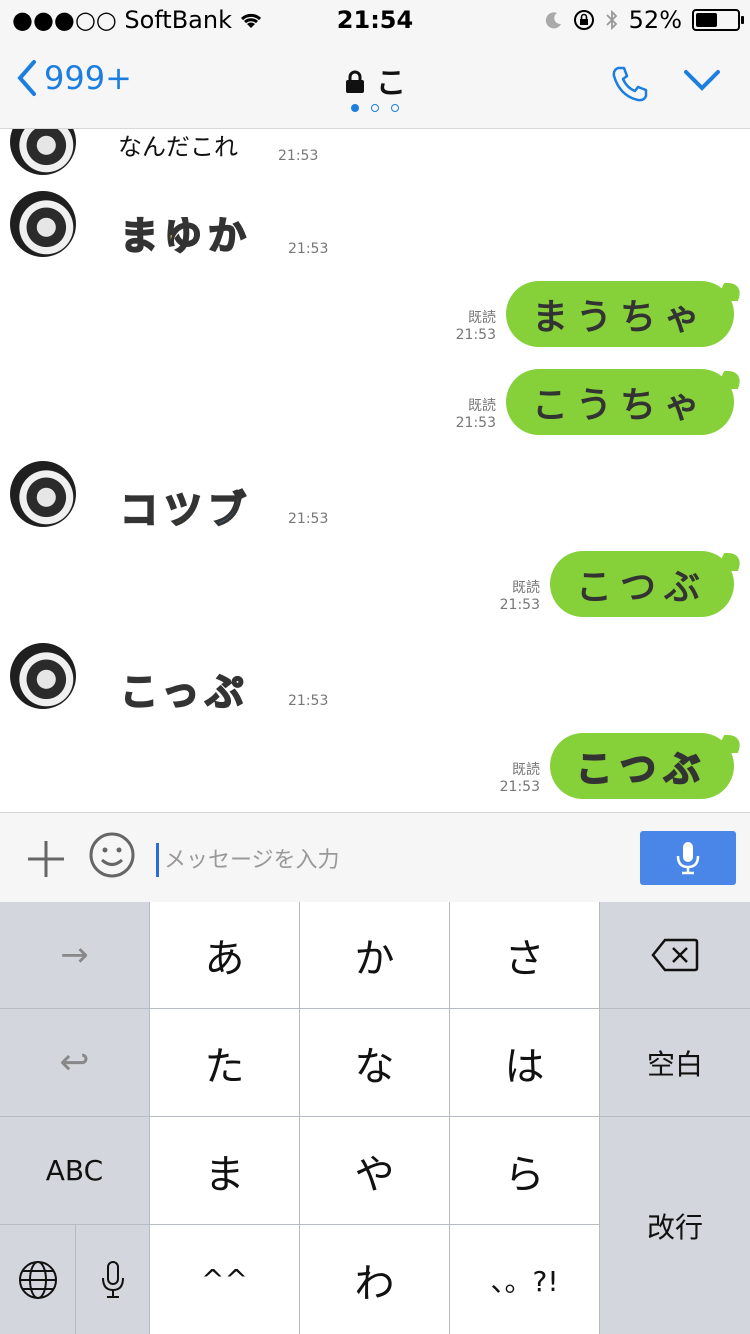 Image resolution: width=750 pixels, height=1334 pixels. I want to click on sticker: コツブ, so click(186, 506).